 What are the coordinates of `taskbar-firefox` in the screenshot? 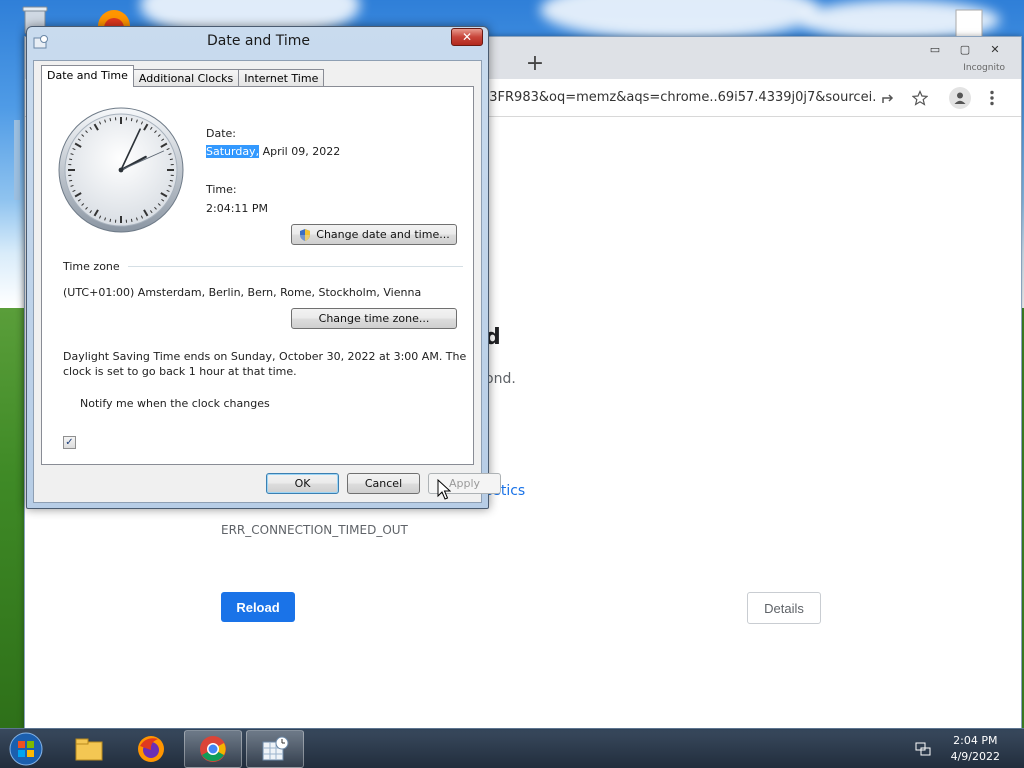 It's located at (151, 749).